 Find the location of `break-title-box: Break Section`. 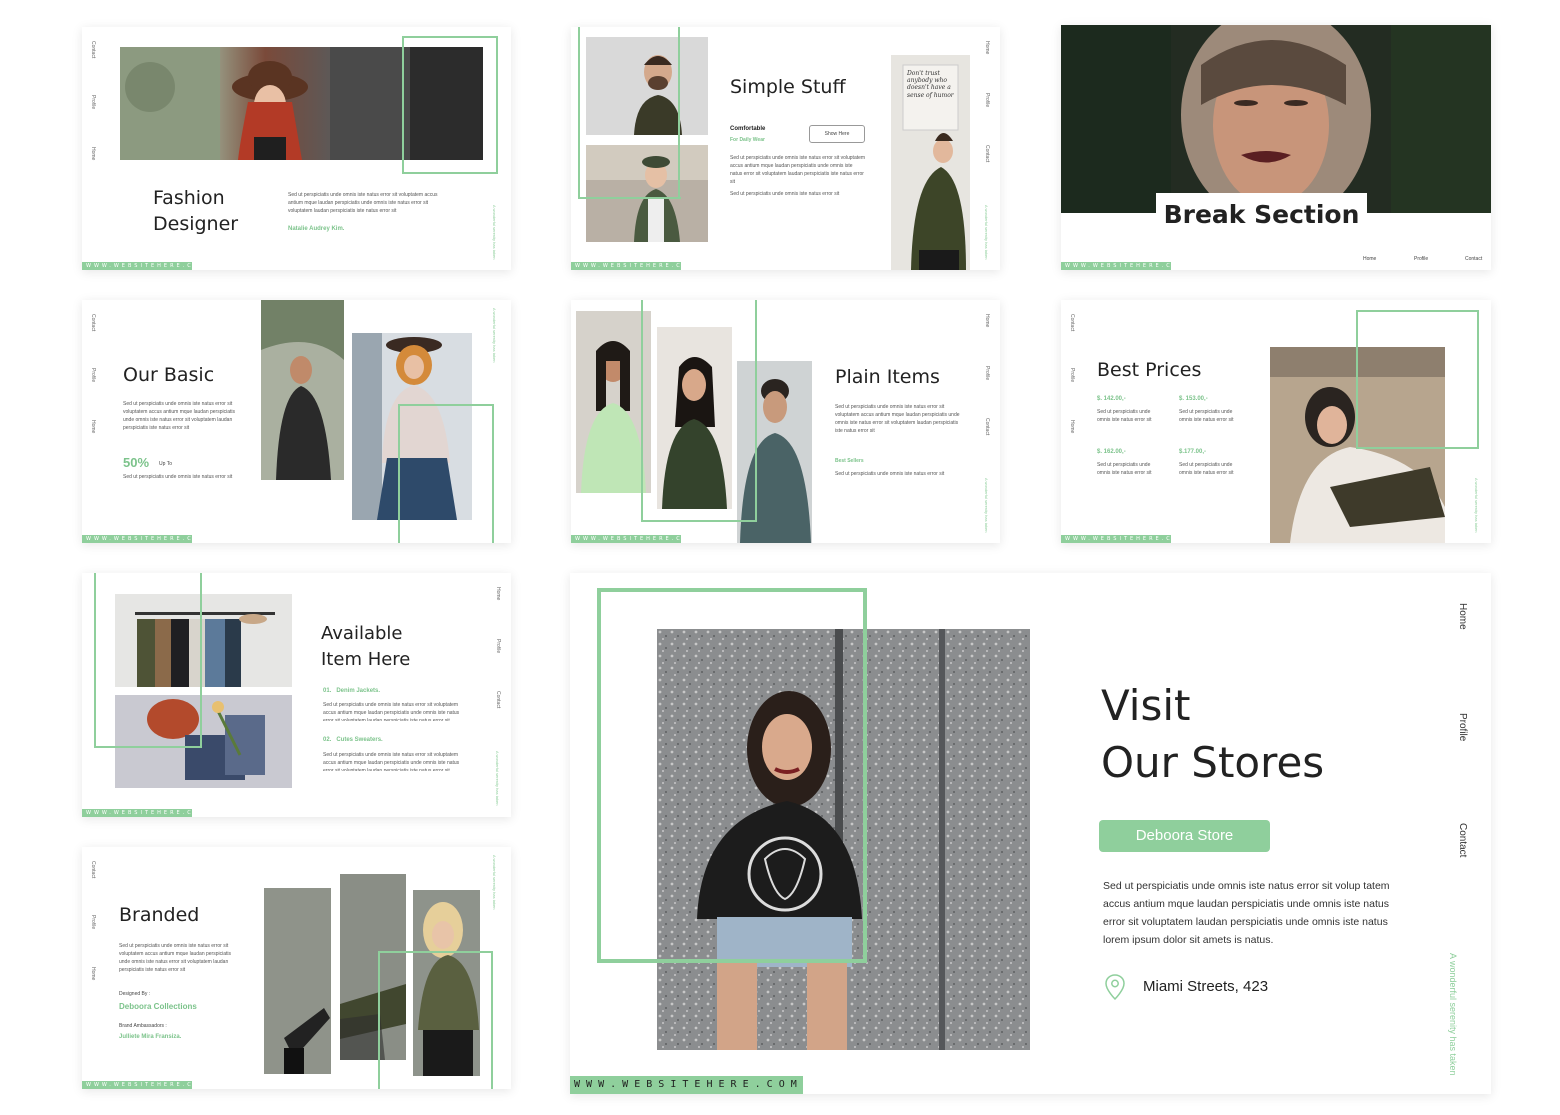

break-title-box: Break Section is located at coordinates (1261, 214).